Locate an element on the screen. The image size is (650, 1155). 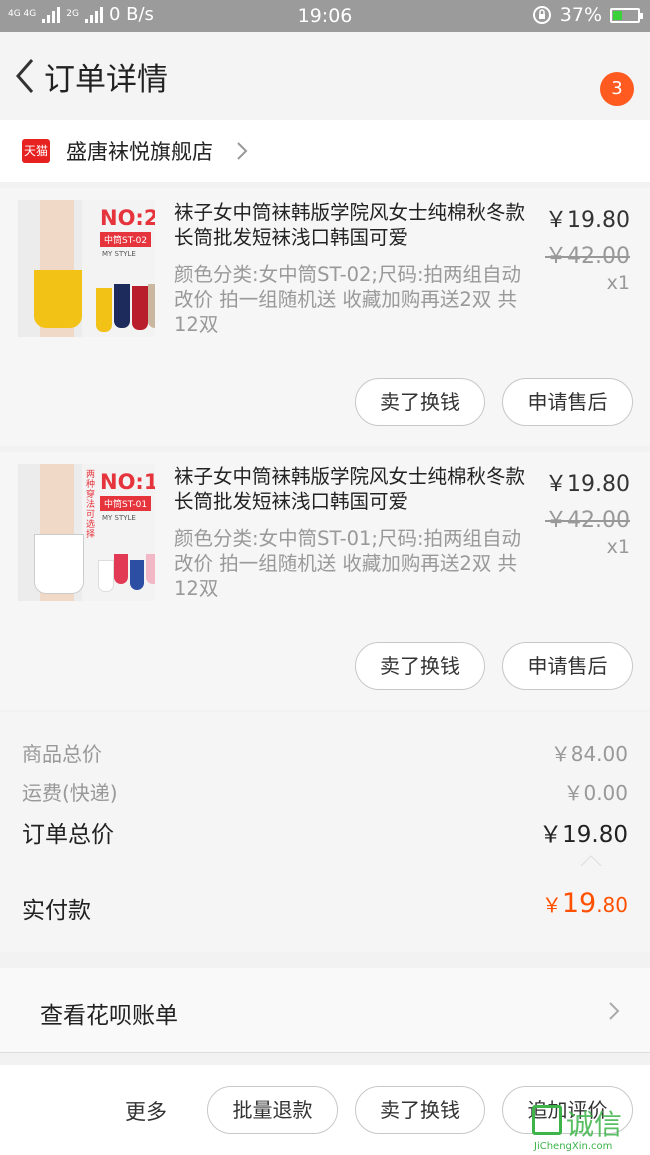
thumb-tag: 中筒ST-02 is located at coordinates (126, 239).